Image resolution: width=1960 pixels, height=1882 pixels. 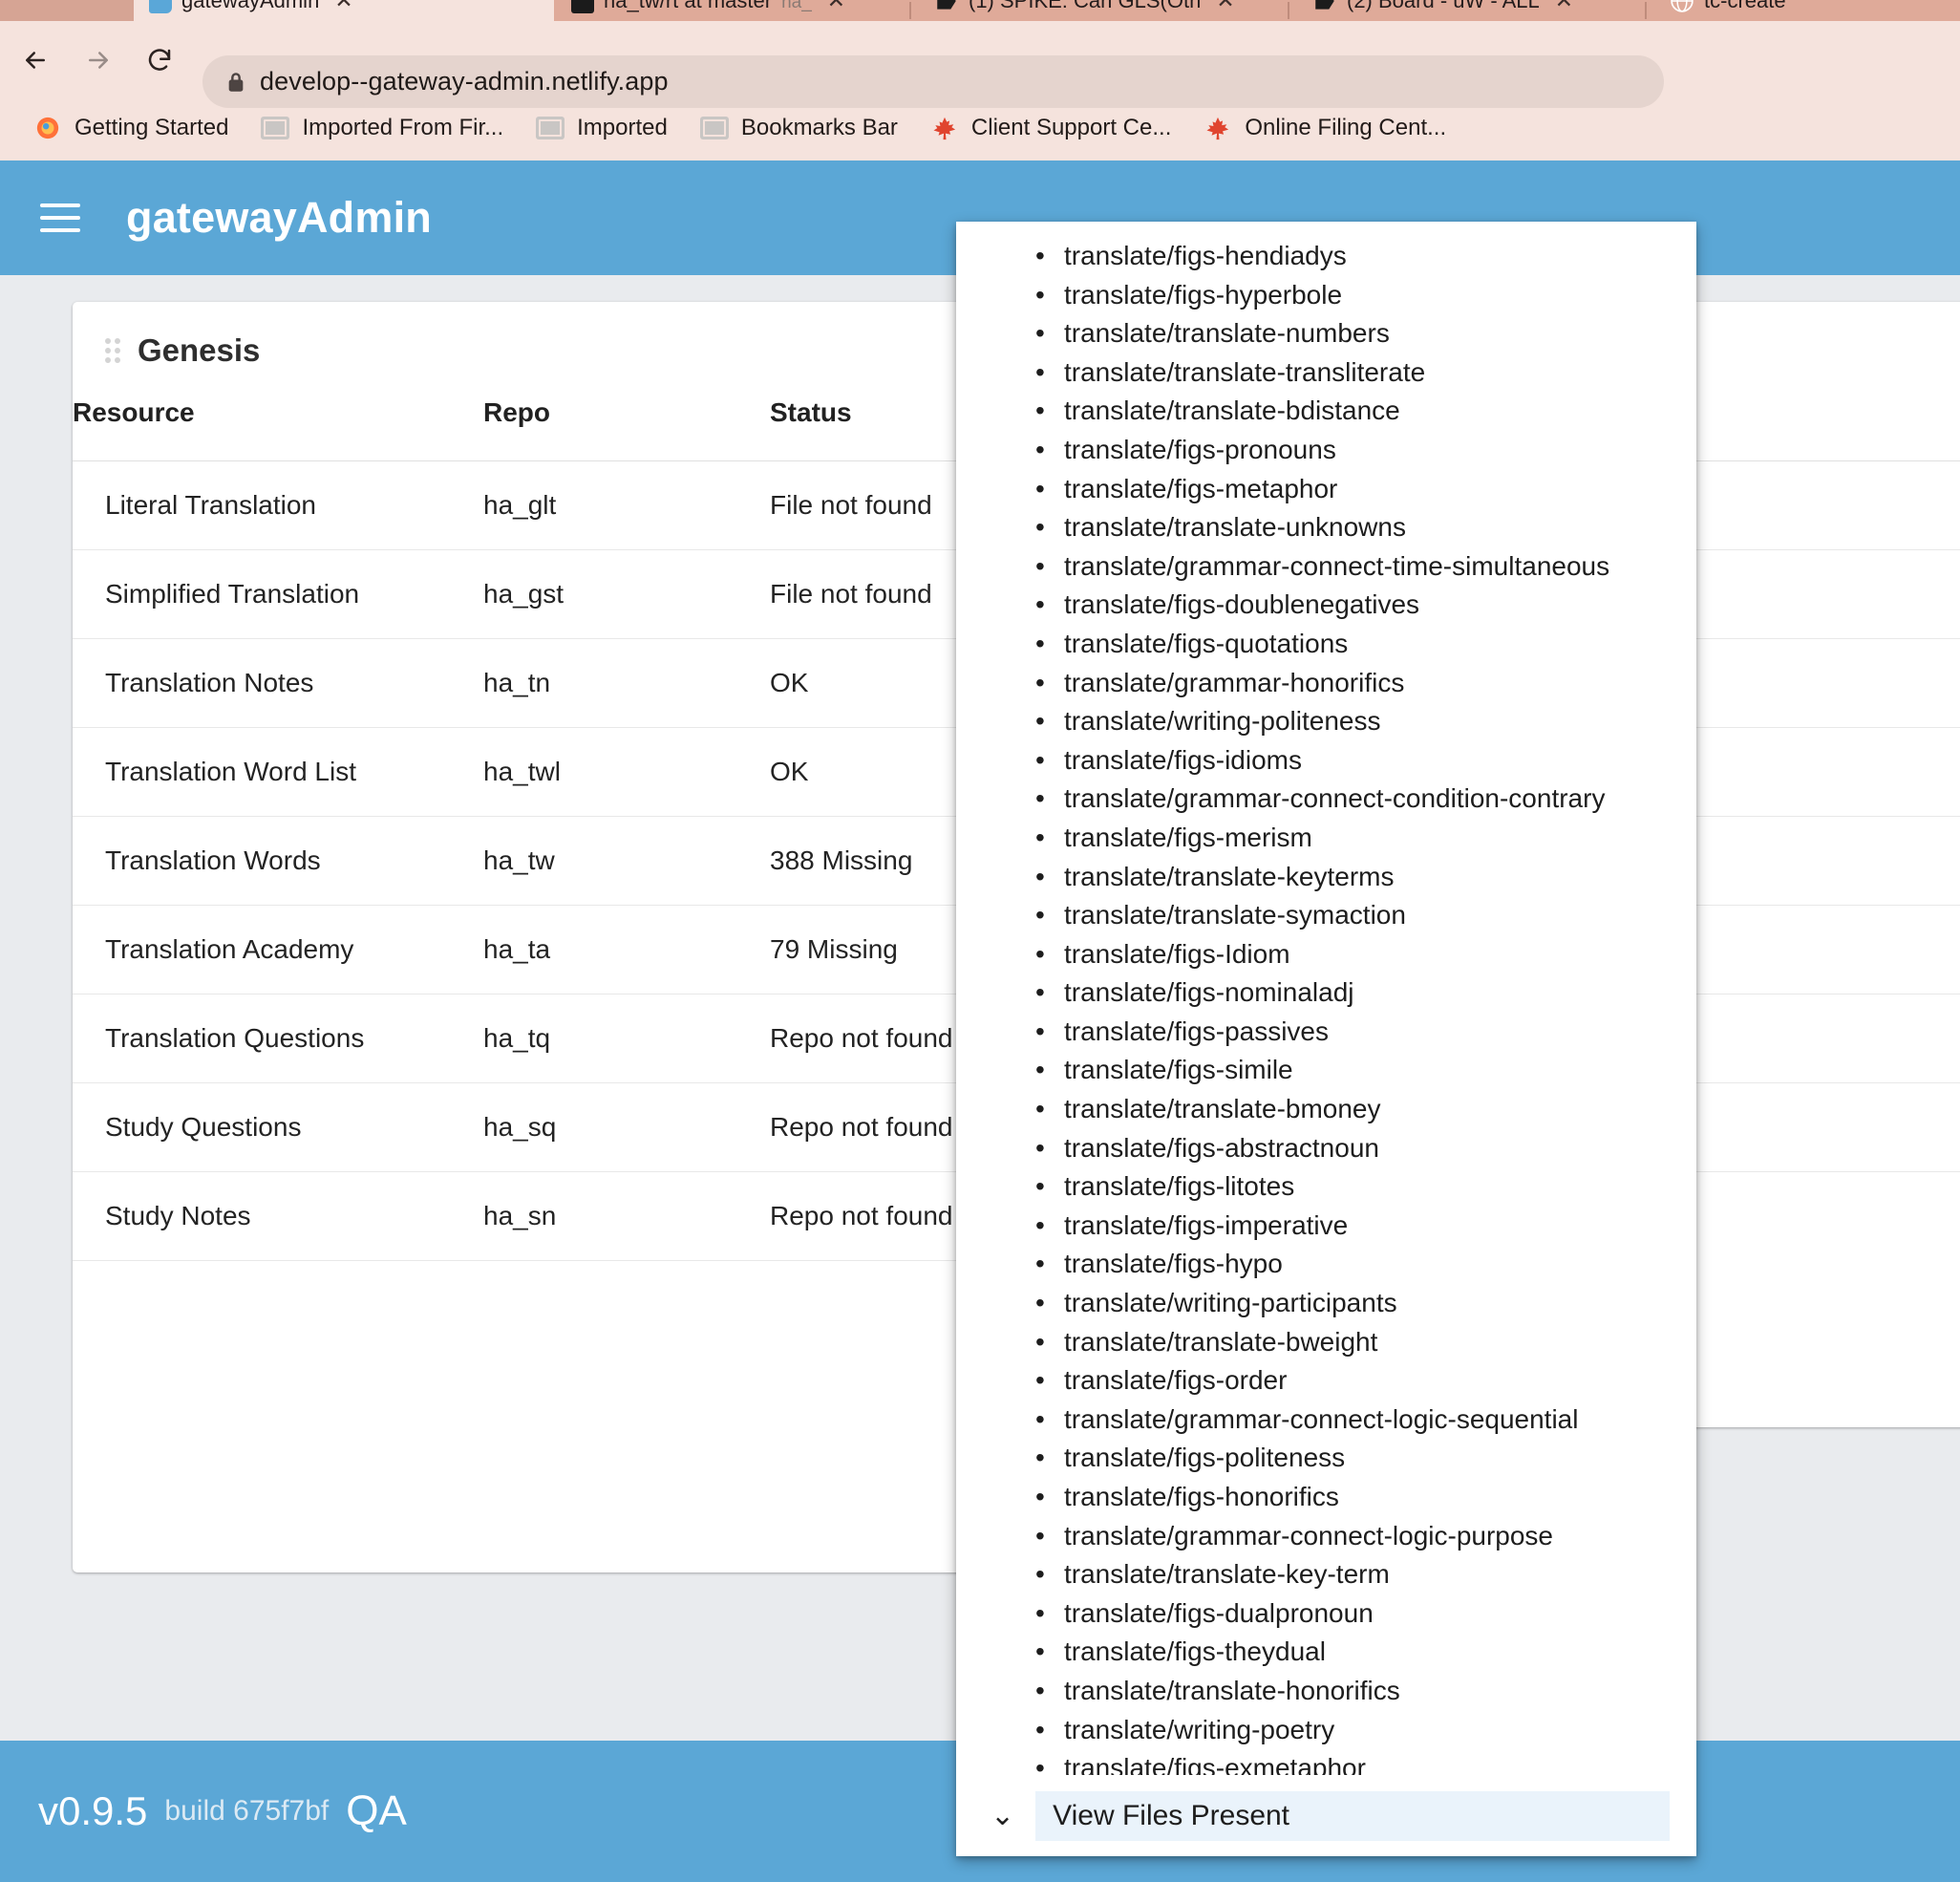 I want to click on list-item: translate/translate-key-term, so click(x=1326, y=1575).